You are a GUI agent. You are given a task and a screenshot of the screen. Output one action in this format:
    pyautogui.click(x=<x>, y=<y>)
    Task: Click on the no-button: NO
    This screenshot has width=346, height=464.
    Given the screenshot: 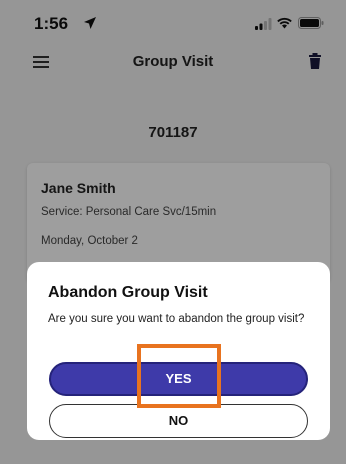 What is the action you would take?
    pyautogui.click(x=178, y=421)
    